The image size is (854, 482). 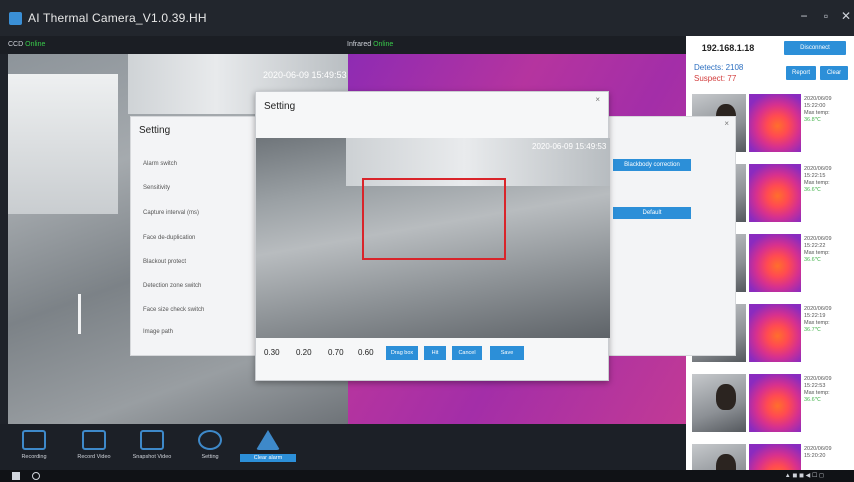 I want to click on start-icon, so click(x=16, y=476).